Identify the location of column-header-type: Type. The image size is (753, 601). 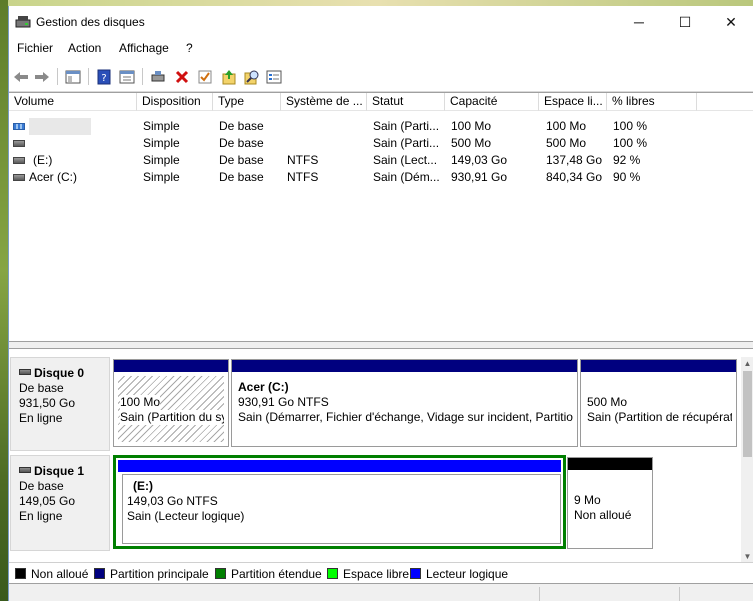
(247, 102).